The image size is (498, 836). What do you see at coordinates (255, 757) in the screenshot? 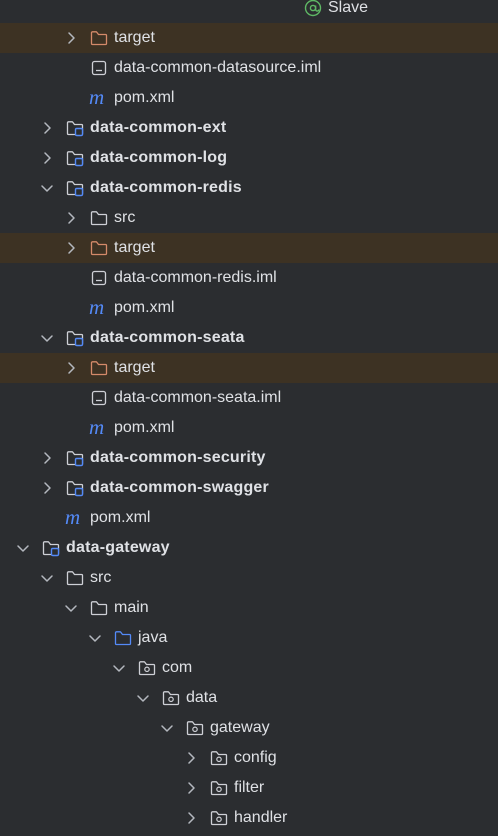
I see `tree-item-label: config` at bounding box center [255, 757].